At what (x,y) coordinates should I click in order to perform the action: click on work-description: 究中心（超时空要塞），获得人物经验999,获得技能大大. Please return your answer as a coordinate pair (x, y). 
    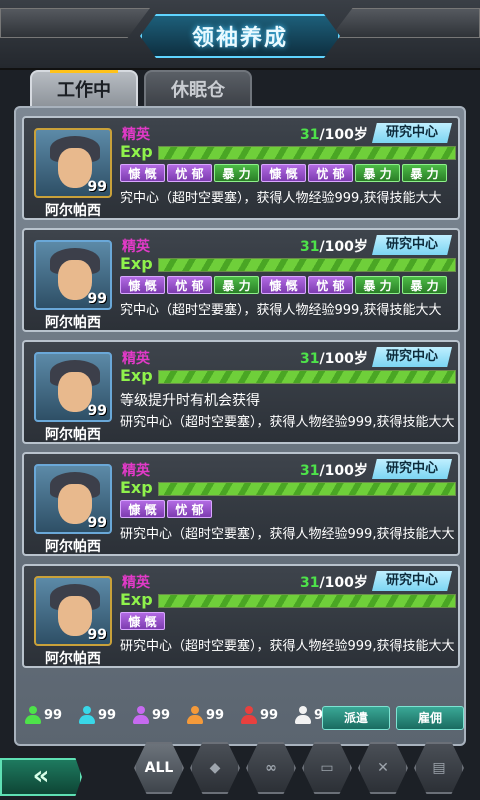
    Looking at the image, I should click on (281, 310).